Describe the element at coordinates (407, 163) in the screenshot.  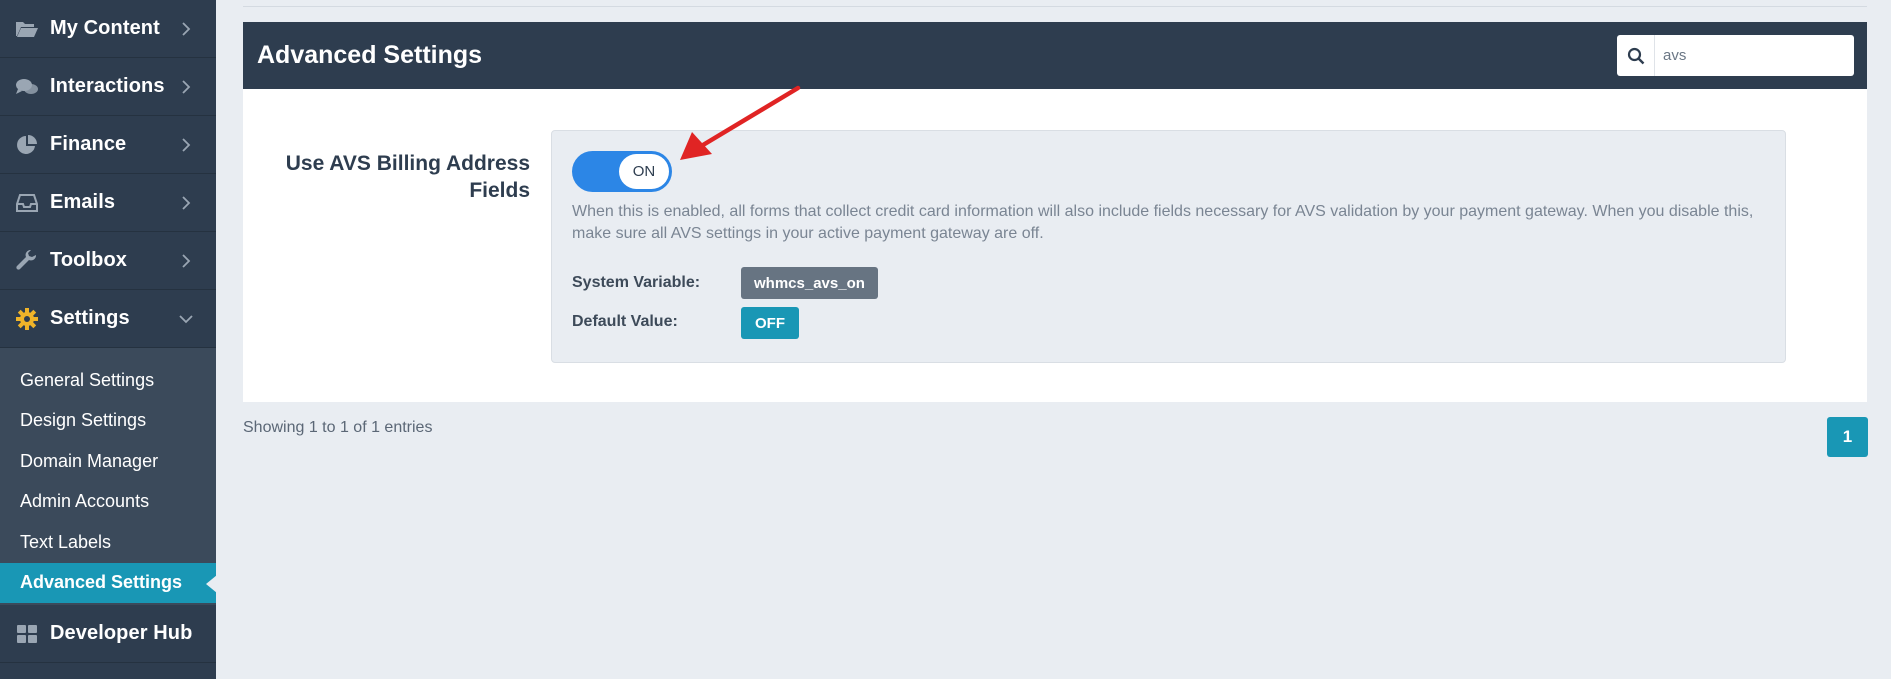
I see `setting-label-line: Use AVS Billing Address` at that location.